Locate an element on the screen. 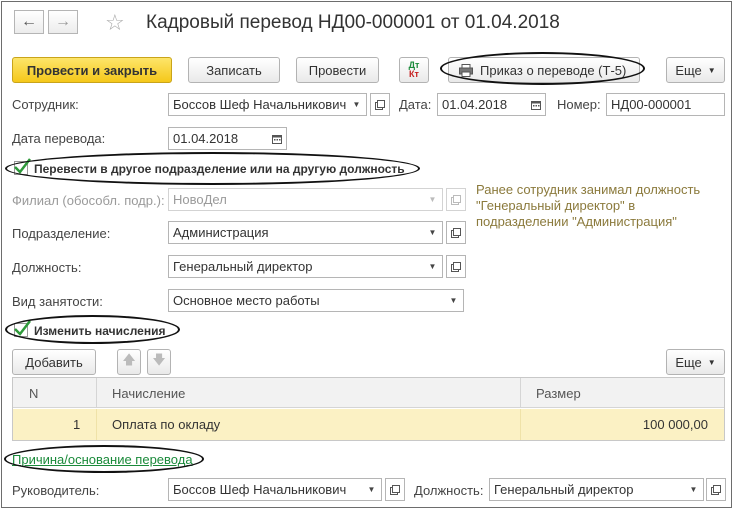  department-label: Подразделение: is located at coordinates (61, 233).